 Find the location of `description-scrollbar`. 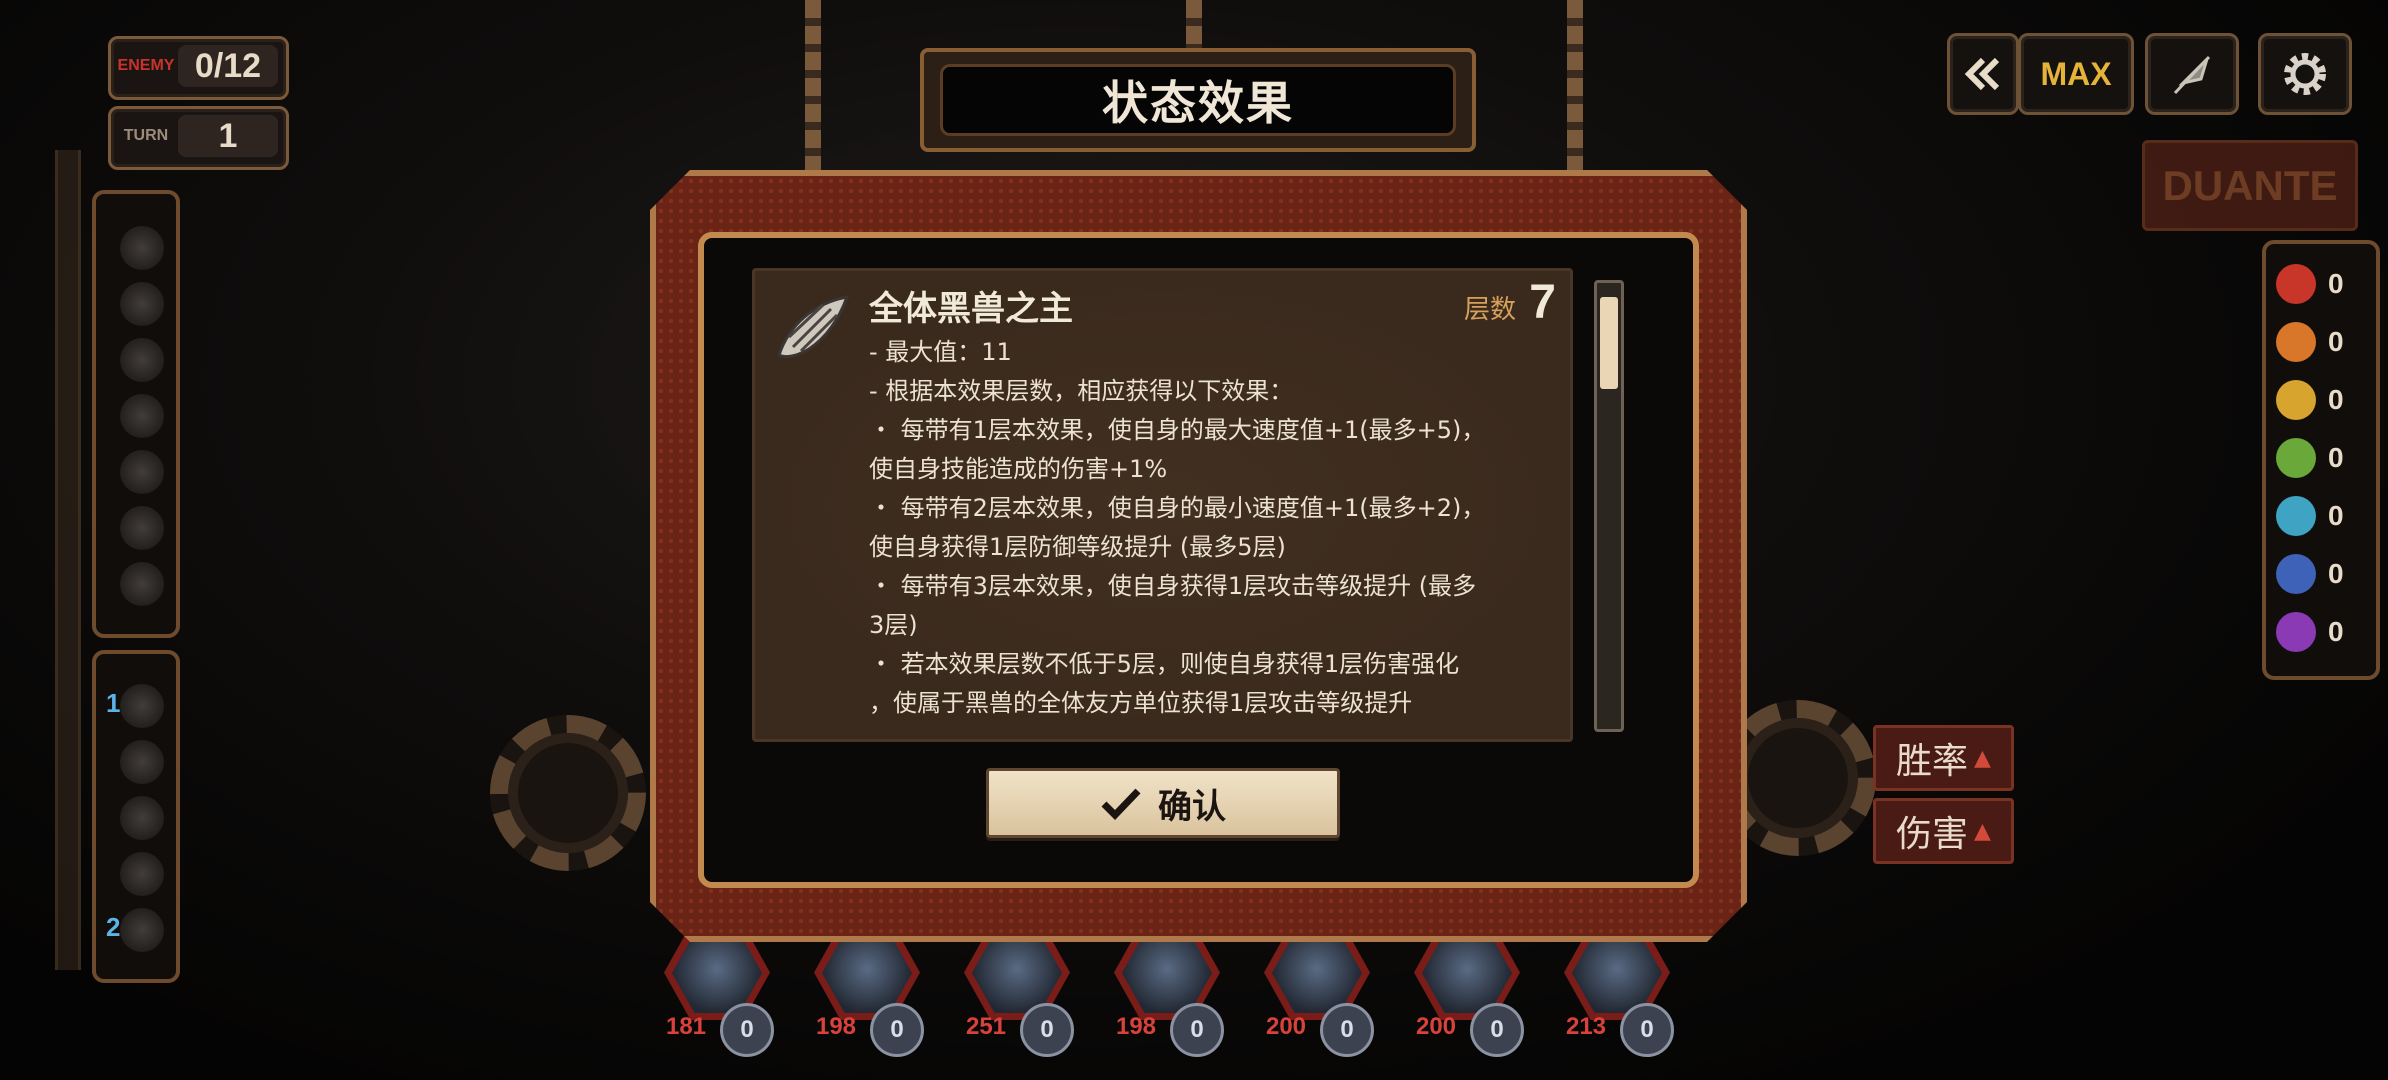

description-scrollbar is located at coordinates (1609, 506).